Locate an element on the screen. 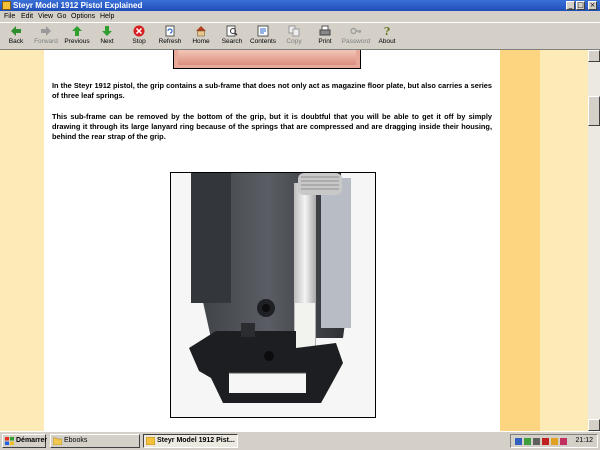 The width and height of the screenshot is (600, 450). copy-button: Copy is located at coordinates (294, 37).